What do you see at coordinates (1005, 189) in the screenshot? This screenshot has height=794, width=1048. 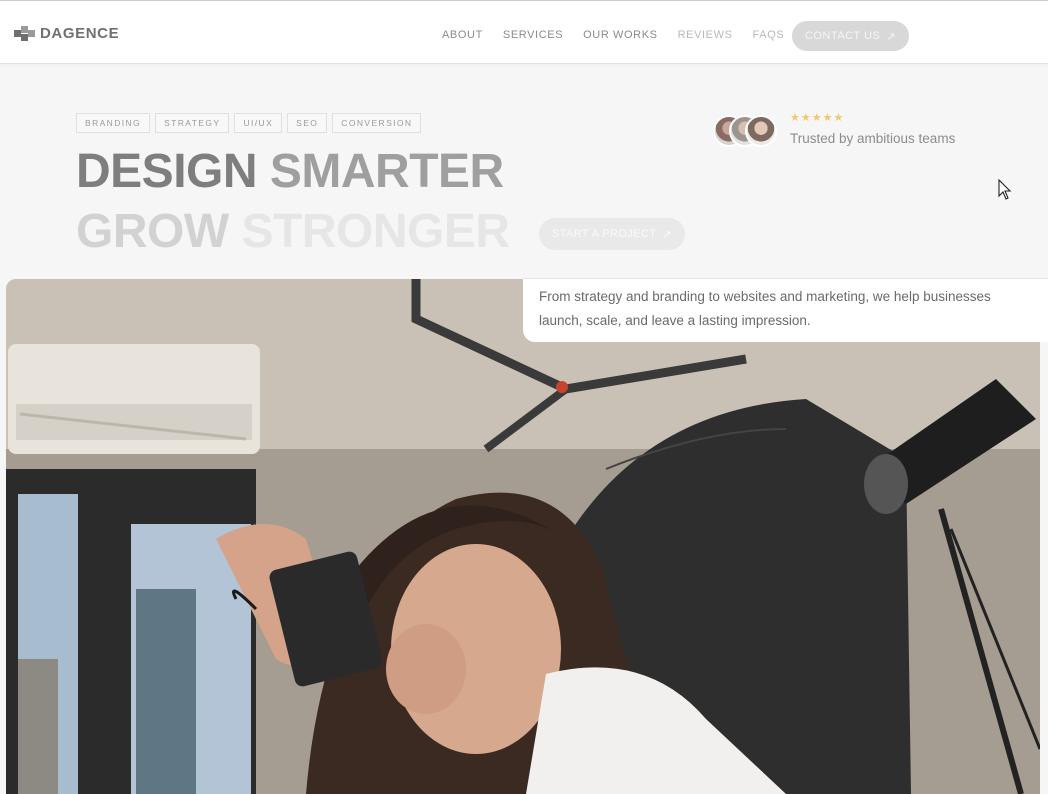 I see `mouse-cursor-icon` at bounding box center [1005, 189].